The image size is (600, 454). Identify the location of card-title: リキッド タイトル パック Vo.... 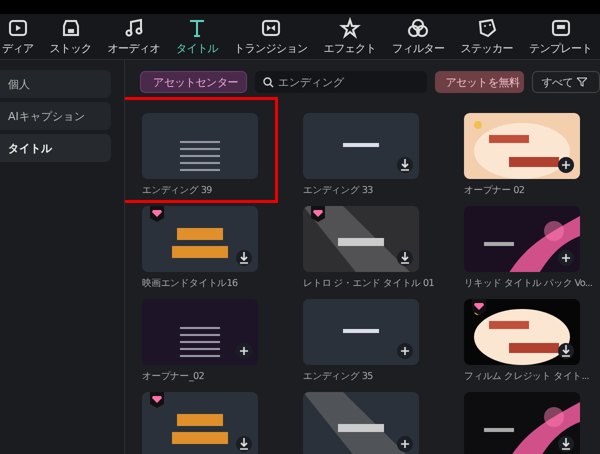
(528, 283).